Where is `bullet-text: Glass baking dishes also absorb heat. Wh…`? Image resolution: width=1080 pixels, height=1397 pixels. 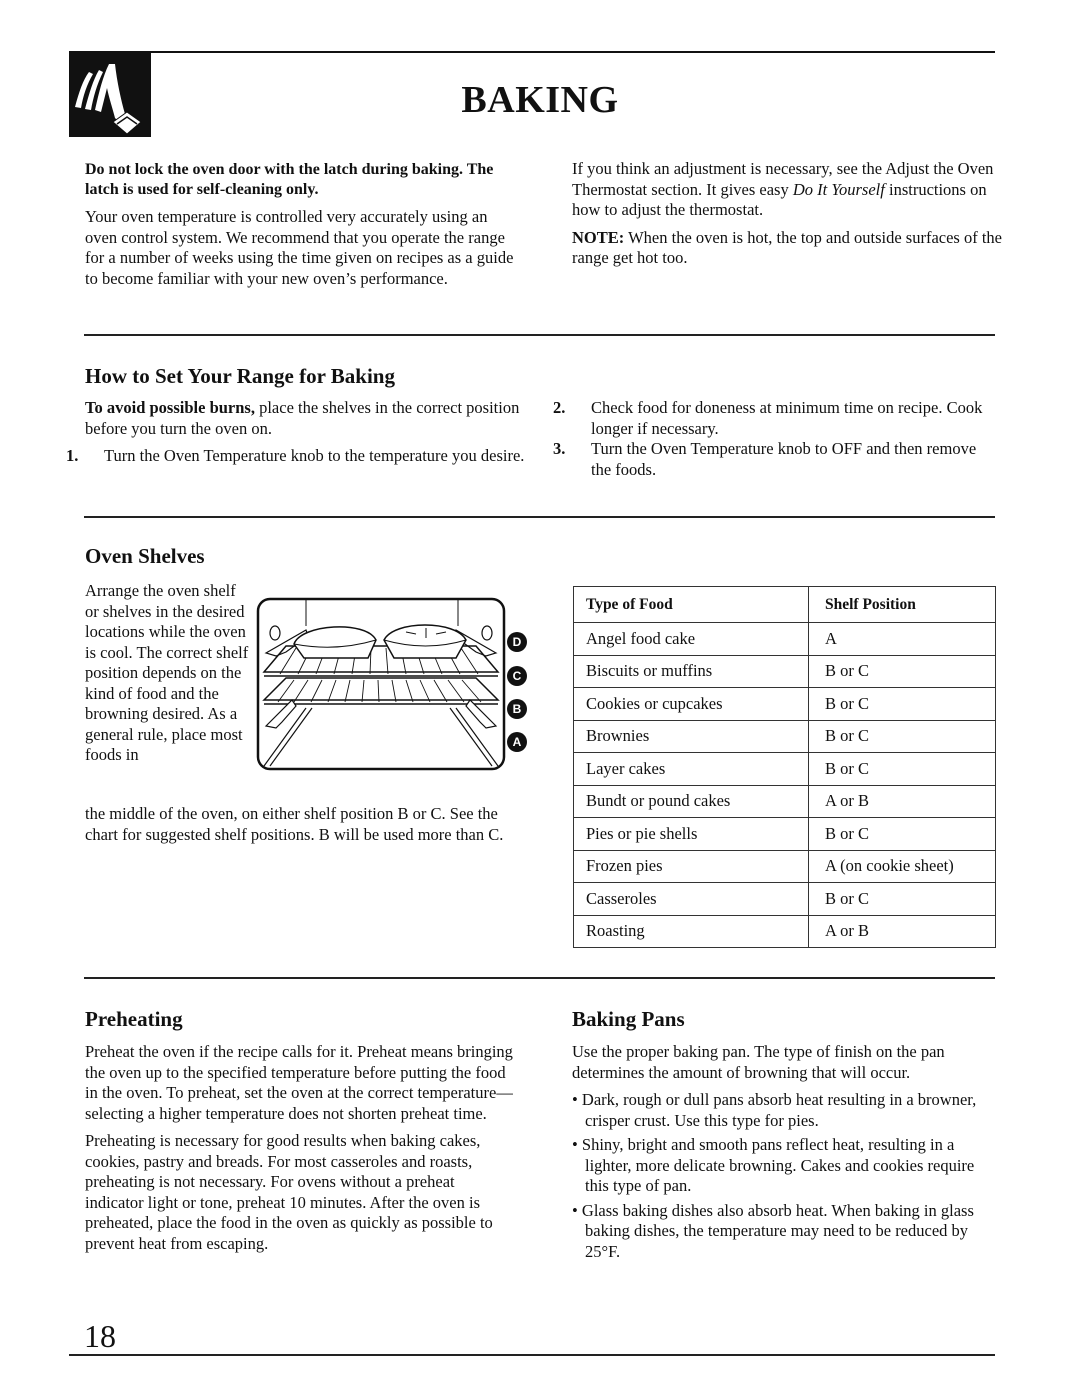 bullet-text: Glass baking dishes also absorb heat. Wh… is located at coordinates (777, 1230).